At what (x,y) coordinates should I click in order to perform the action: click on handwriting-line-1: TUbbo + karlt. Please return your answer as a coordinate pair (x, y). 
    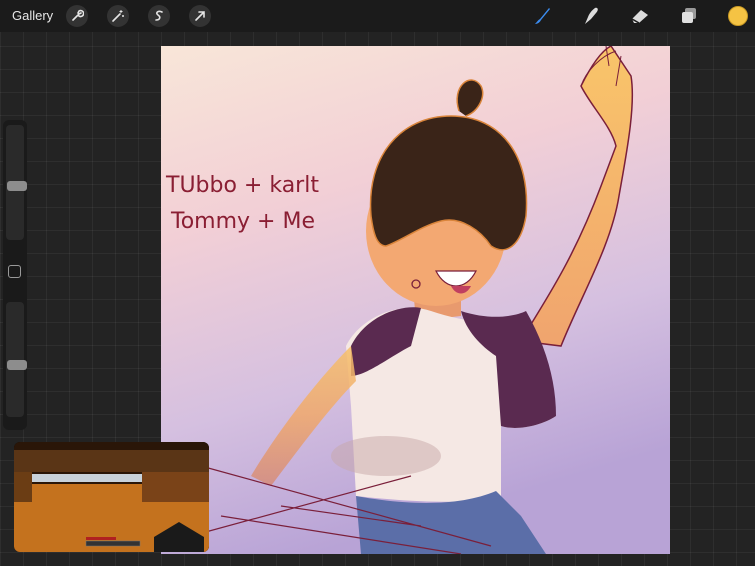
    Looking at the image, I should click on (242, 185).